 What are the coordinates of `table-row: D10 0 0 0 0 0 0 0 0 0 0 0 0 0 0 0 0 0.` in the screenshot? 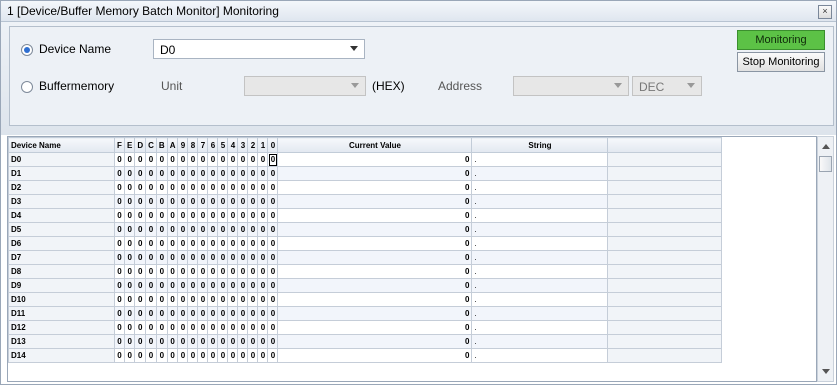 It's located at (365, 299).